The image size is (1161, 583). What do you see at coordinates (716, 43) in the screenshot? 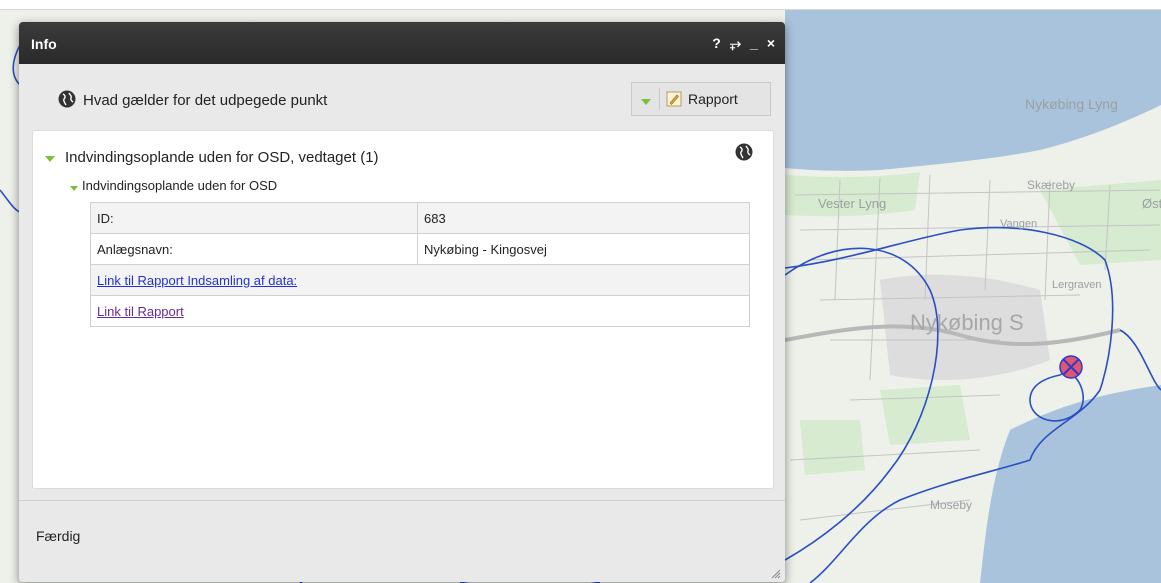
I see `help-icon: ?` at bounding box center [716, 43].